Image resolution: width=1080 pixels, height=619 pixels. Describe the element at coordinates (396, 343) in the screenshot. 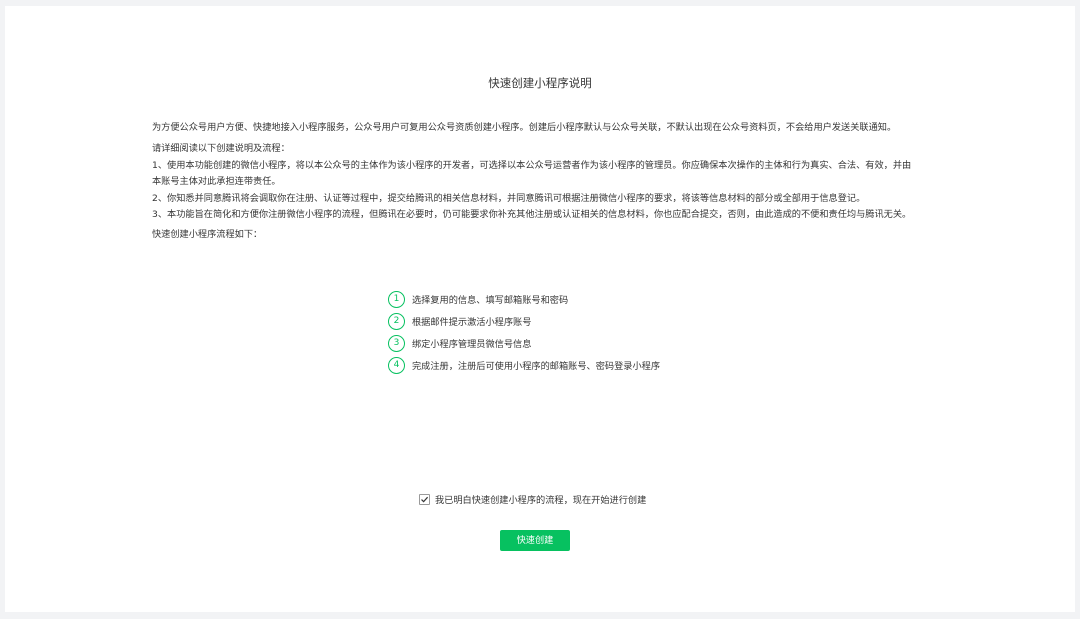

I see `step-number-badge: 3` at that location.